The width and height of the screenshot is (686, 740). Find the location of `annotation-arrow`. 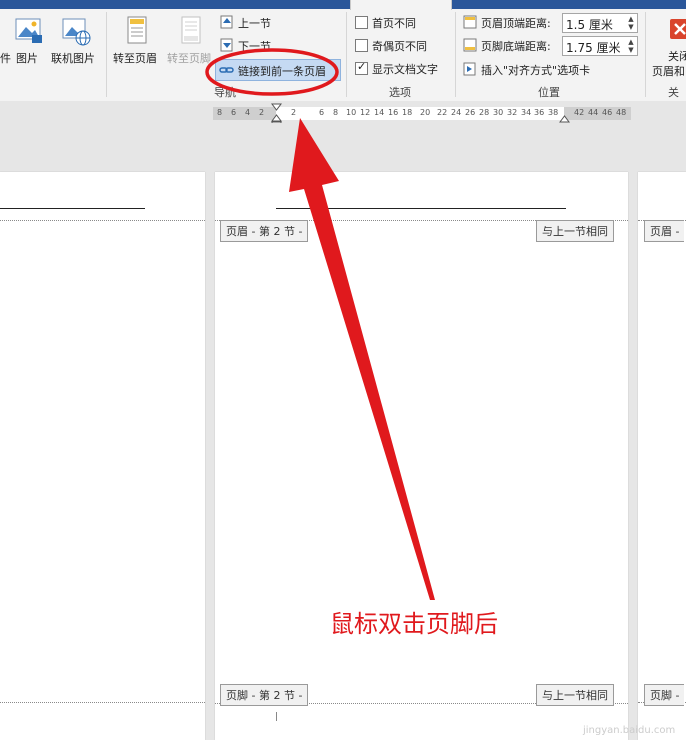

annotation-arrow is located at coordinates (362, 359).